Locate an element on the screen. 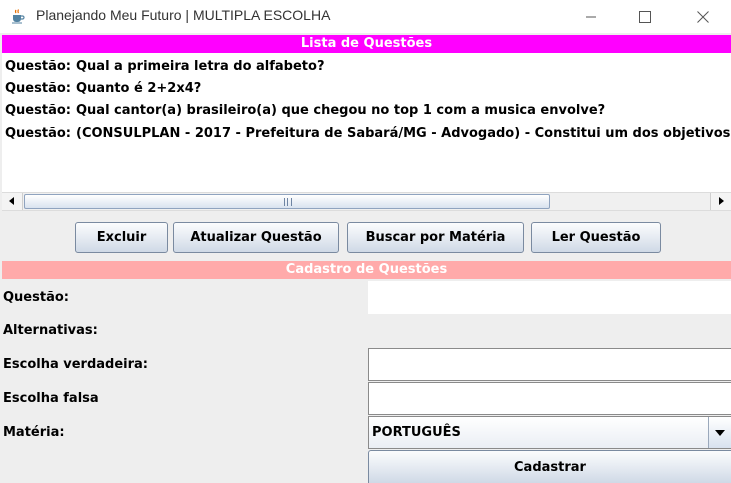  question-text: Qual a primeira letra do alfabeto? is located at coordinates (200, 66).